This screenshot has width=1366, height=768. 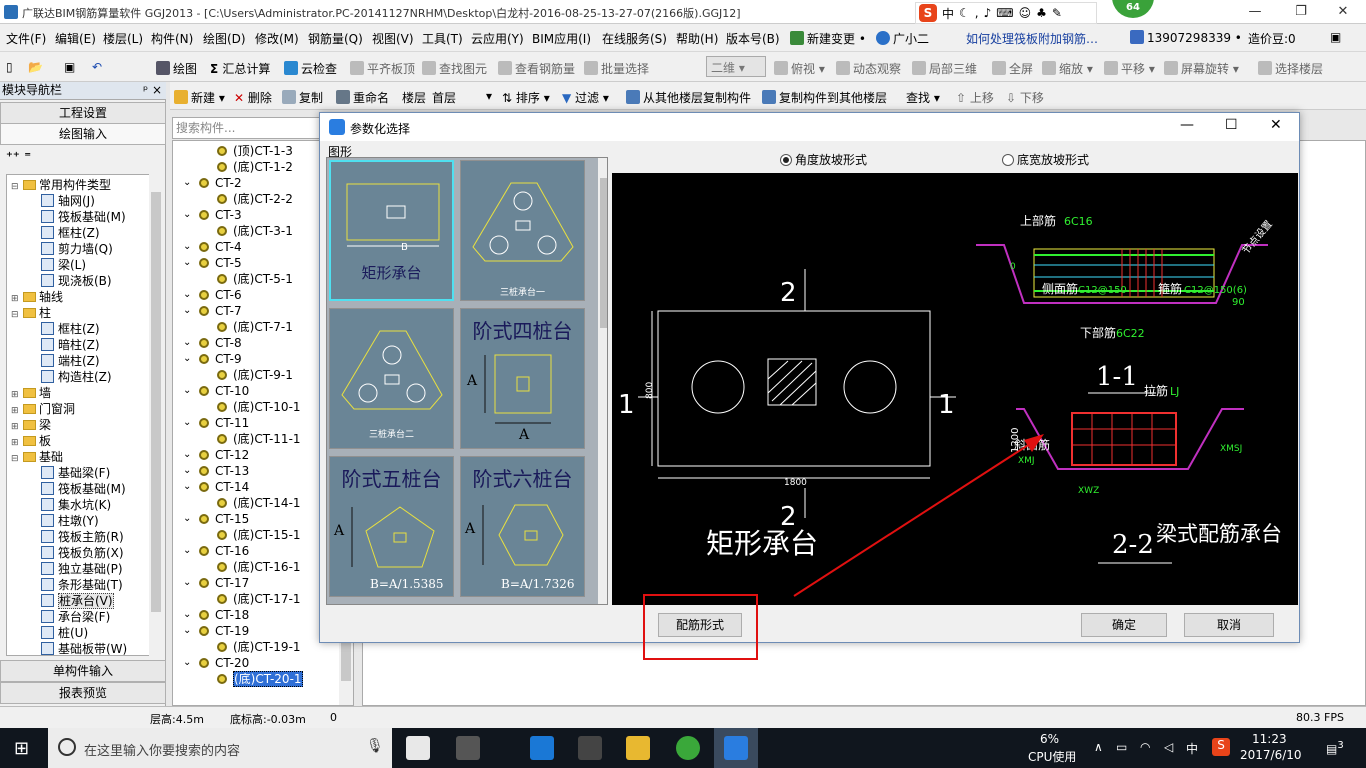 What do you see at coordinates (84, 648) in the screenshot?
I see `tree-item: 基础板带(W)` at bounding box center [84, 648].